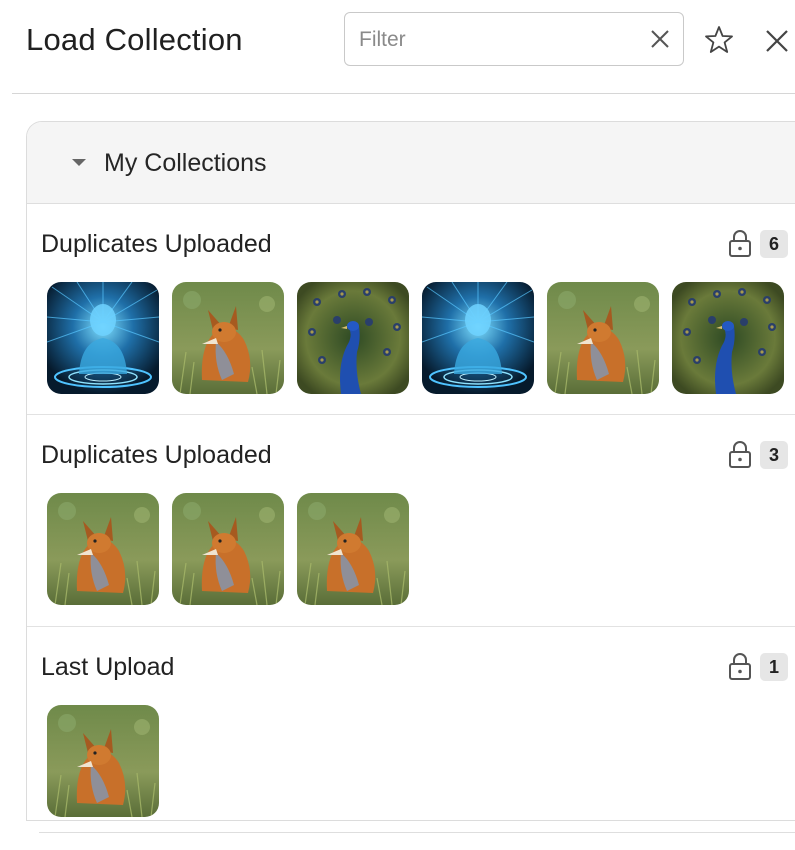 This screenshot has height=850, width=795. What do you see at coordinates (774, 244) in the screenshot?
I see `item-count-badge: 6` at bounding box center [774, 244].